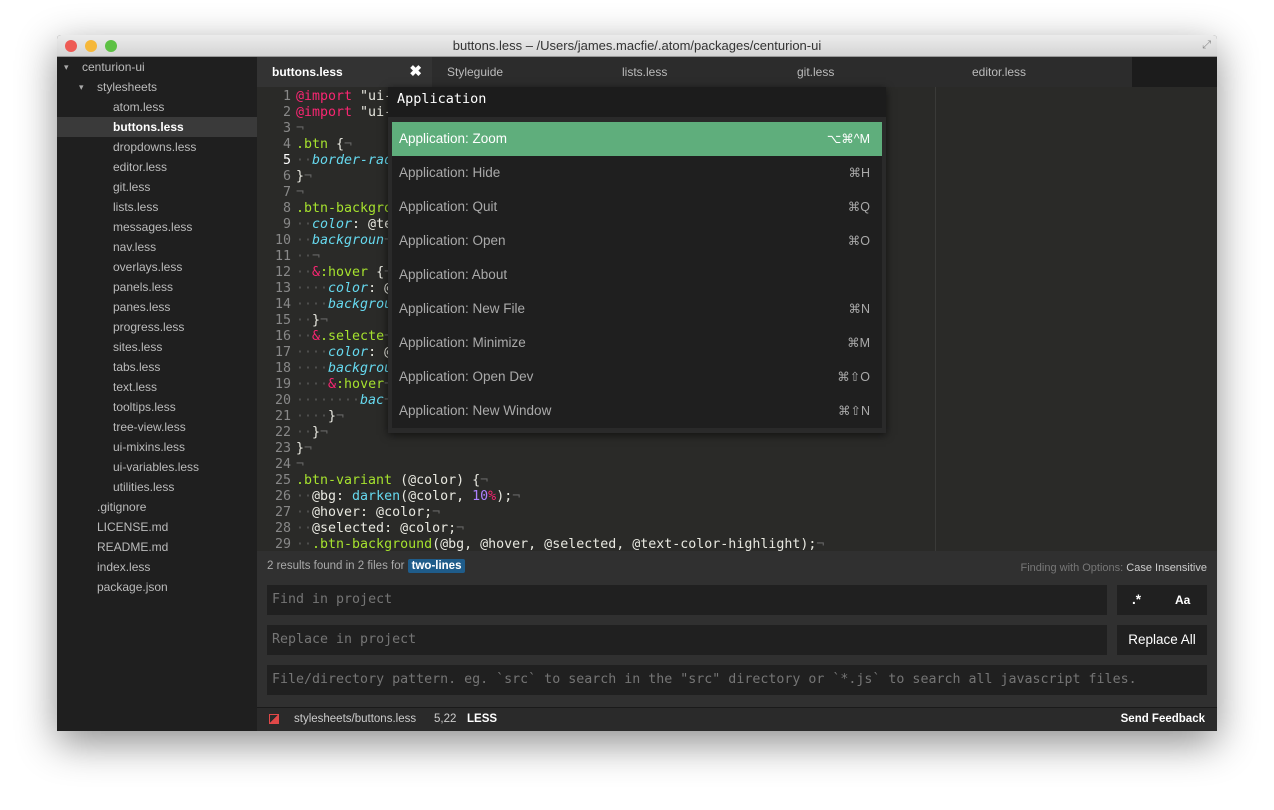 This screenshot has height=810, width=1274. What do you see at coordinates (436, 496) in the screenshot?
I see `code-token: (@color,` at bounding box center [436, 496].